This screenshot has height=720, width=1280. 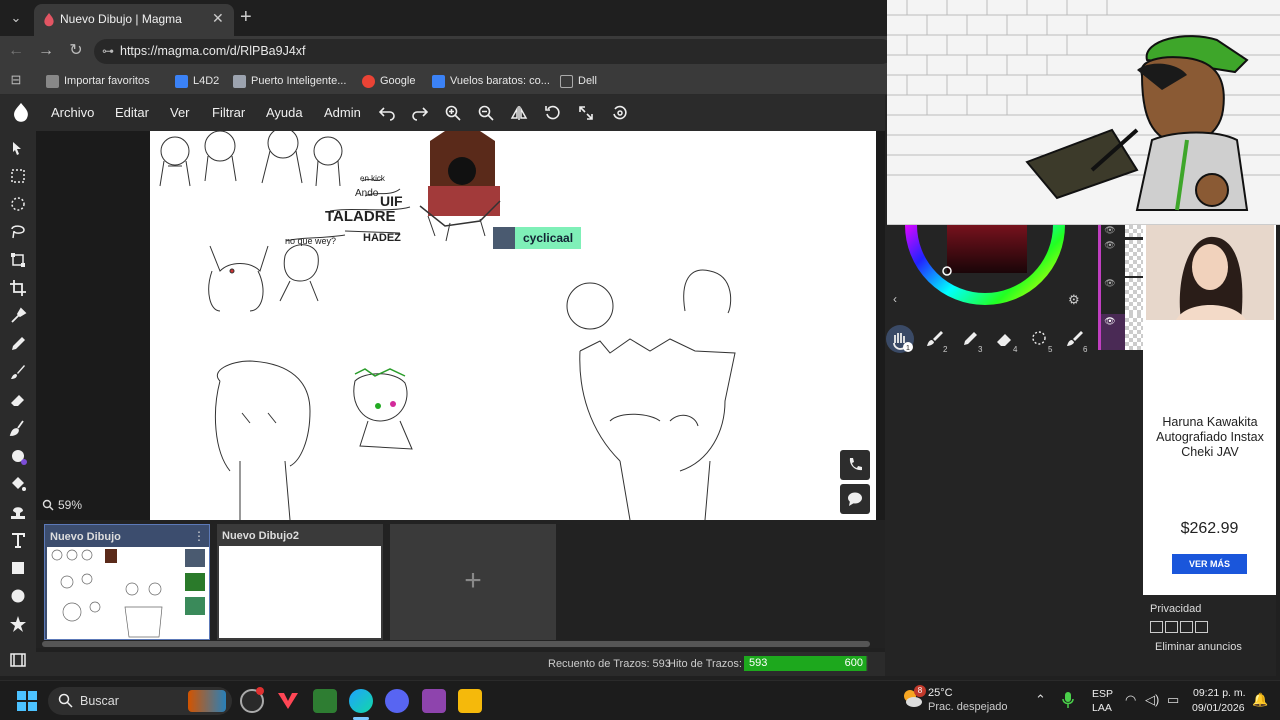 I want to click on notifications-icon: 🔔, so click(x=1260, y=700).